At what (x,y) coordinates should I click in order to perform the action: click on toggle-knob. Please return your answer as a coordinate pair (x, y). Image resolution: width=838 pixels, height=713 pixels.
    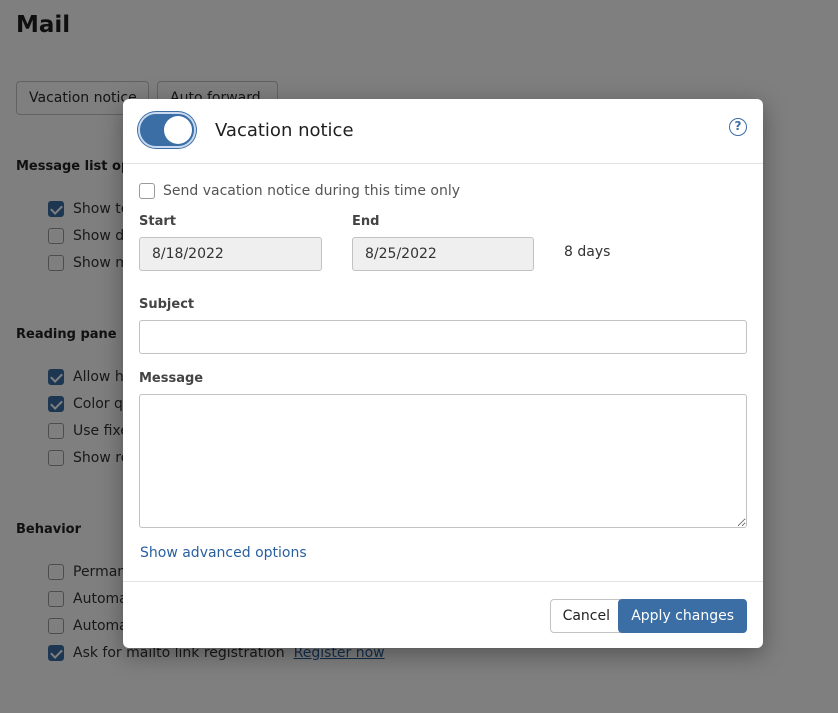
    Looking at the image, I should click on (178, 130).